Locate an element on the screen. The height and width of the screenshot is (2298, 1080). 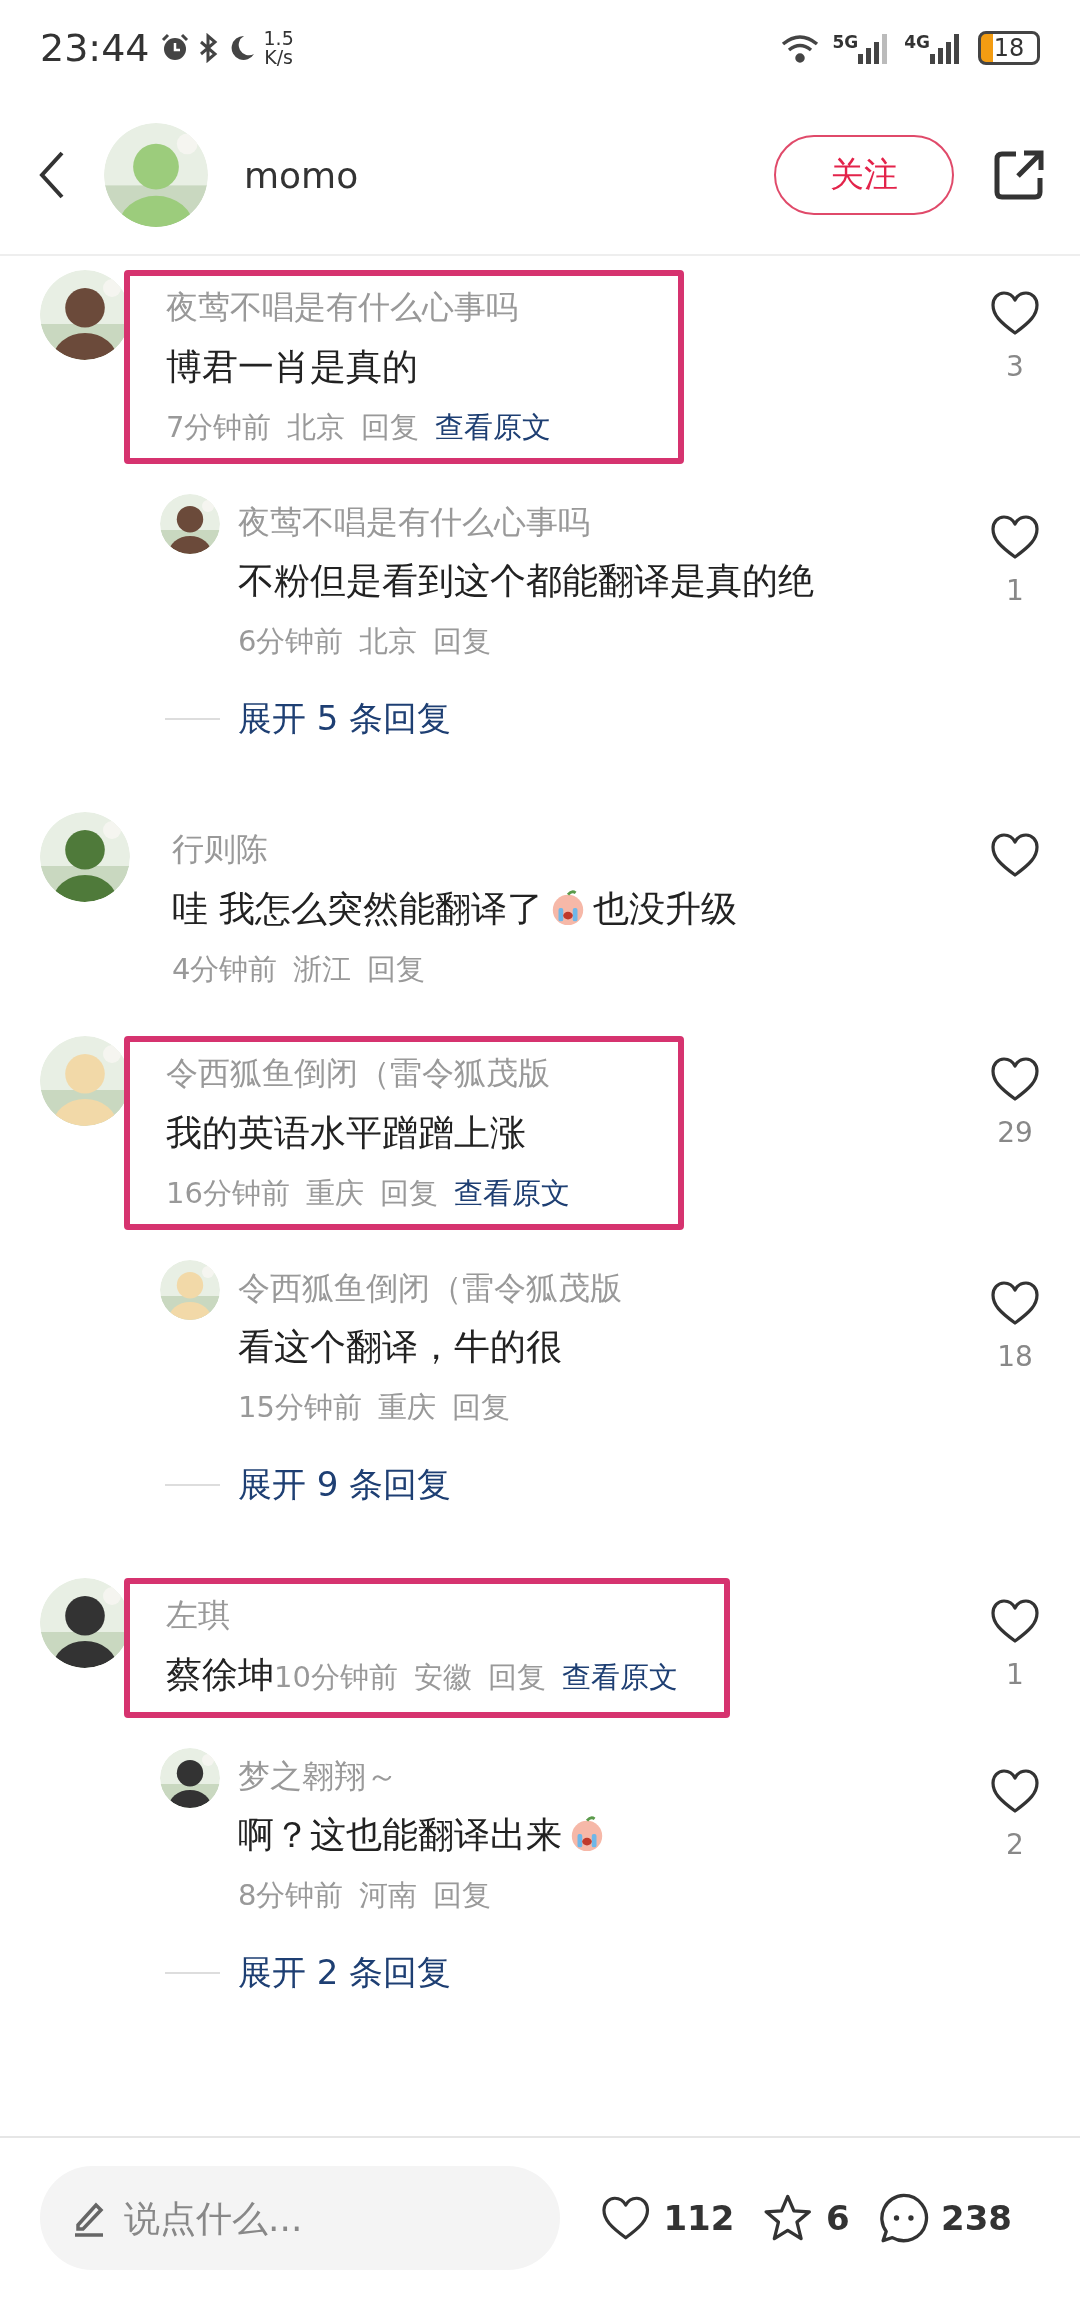
comment-time: 8分钟前 is located at coordinates (291, 1895).